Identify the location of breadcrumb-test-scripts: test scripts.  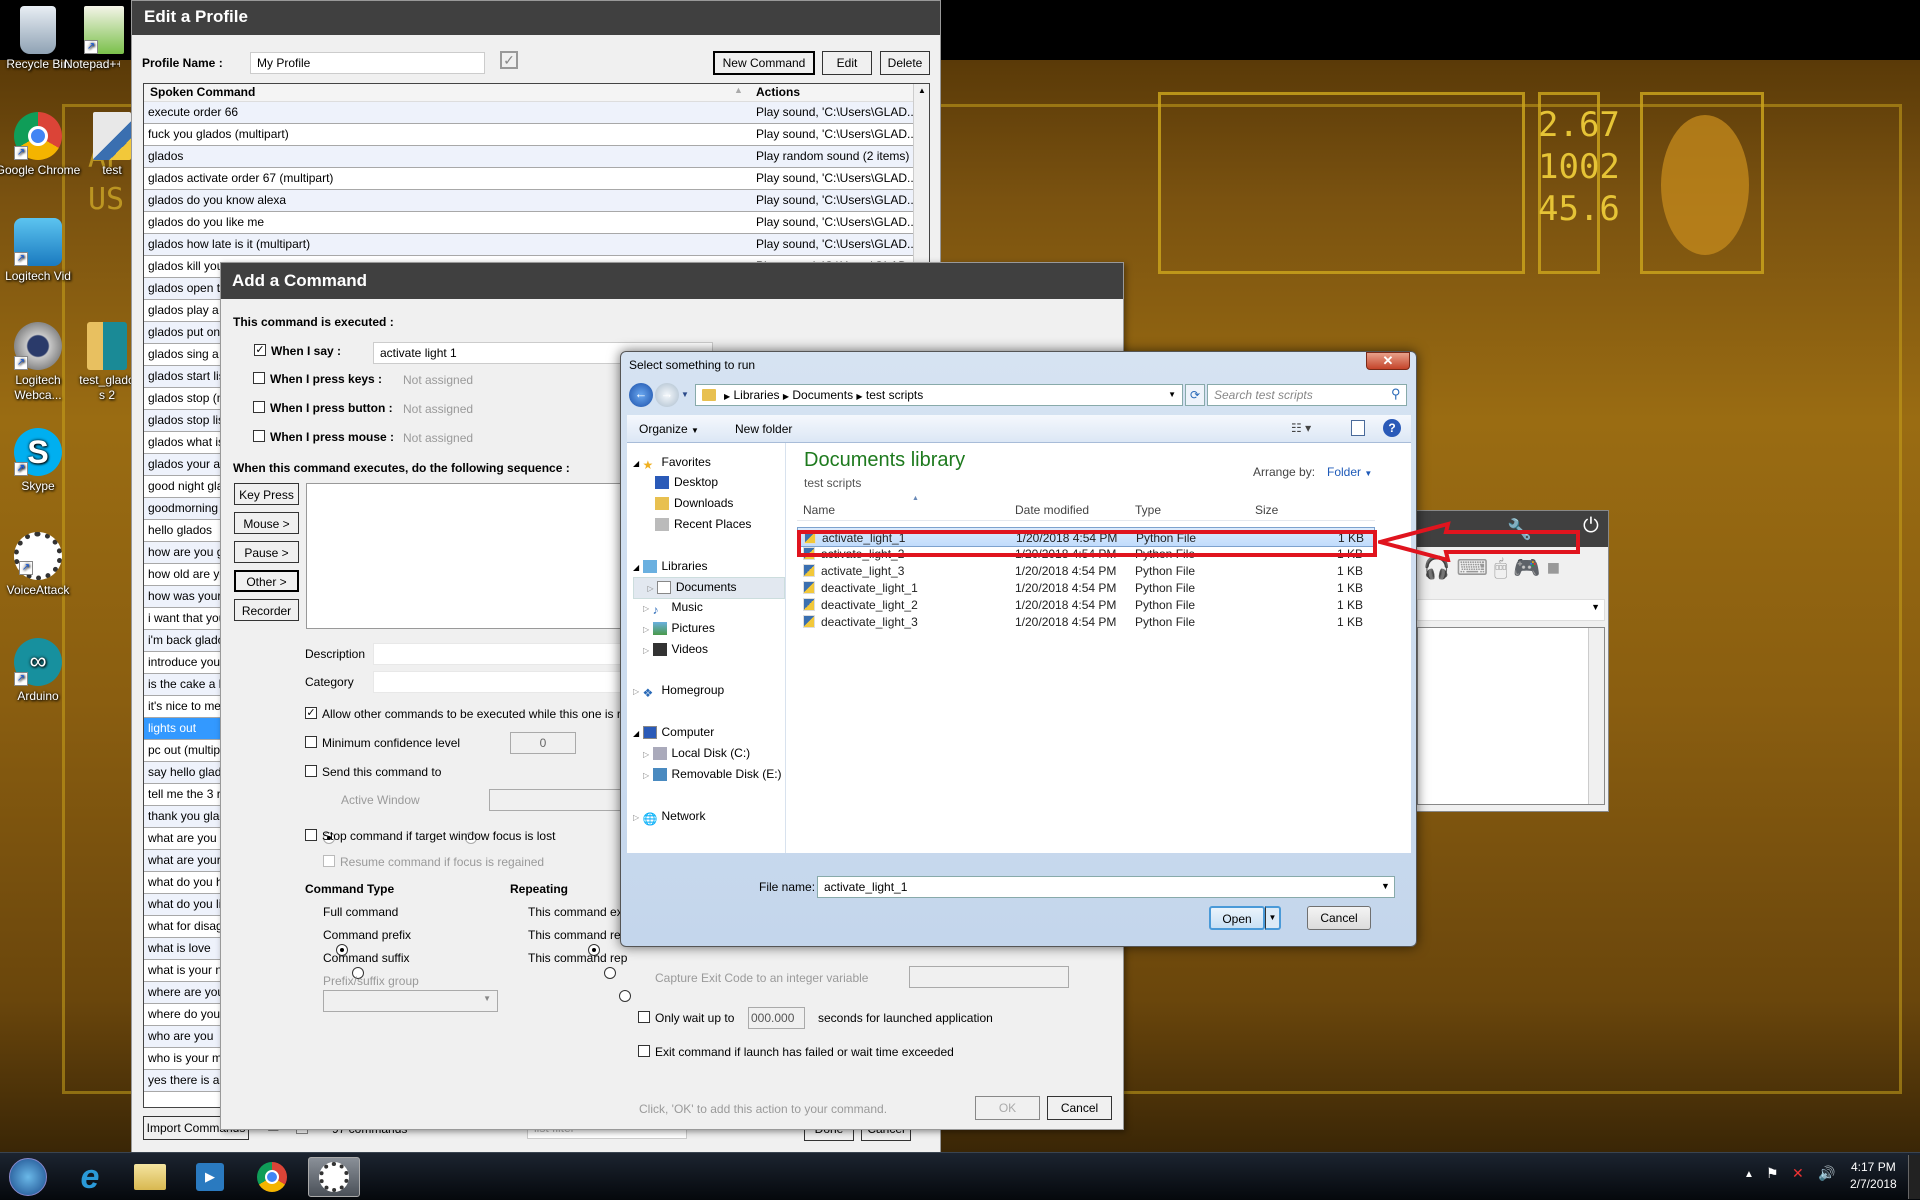
(894, 395).